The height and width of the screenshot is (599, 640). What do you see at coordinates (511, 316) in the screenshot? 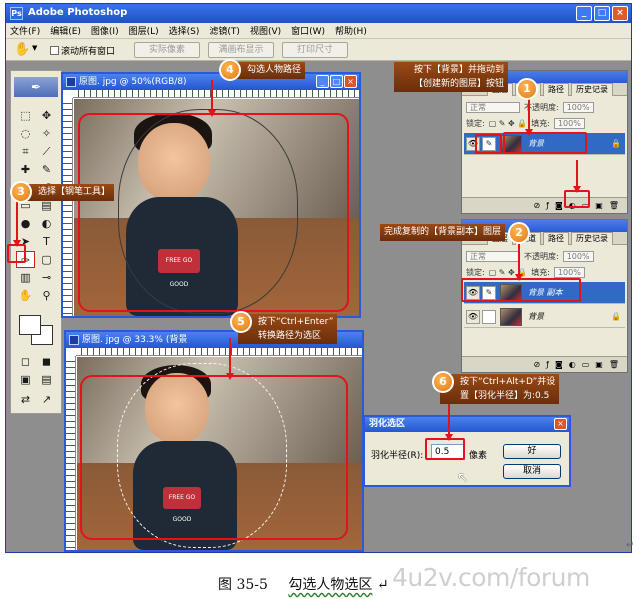
I see `layer-thumbnail` at bounding box center [511, 316].